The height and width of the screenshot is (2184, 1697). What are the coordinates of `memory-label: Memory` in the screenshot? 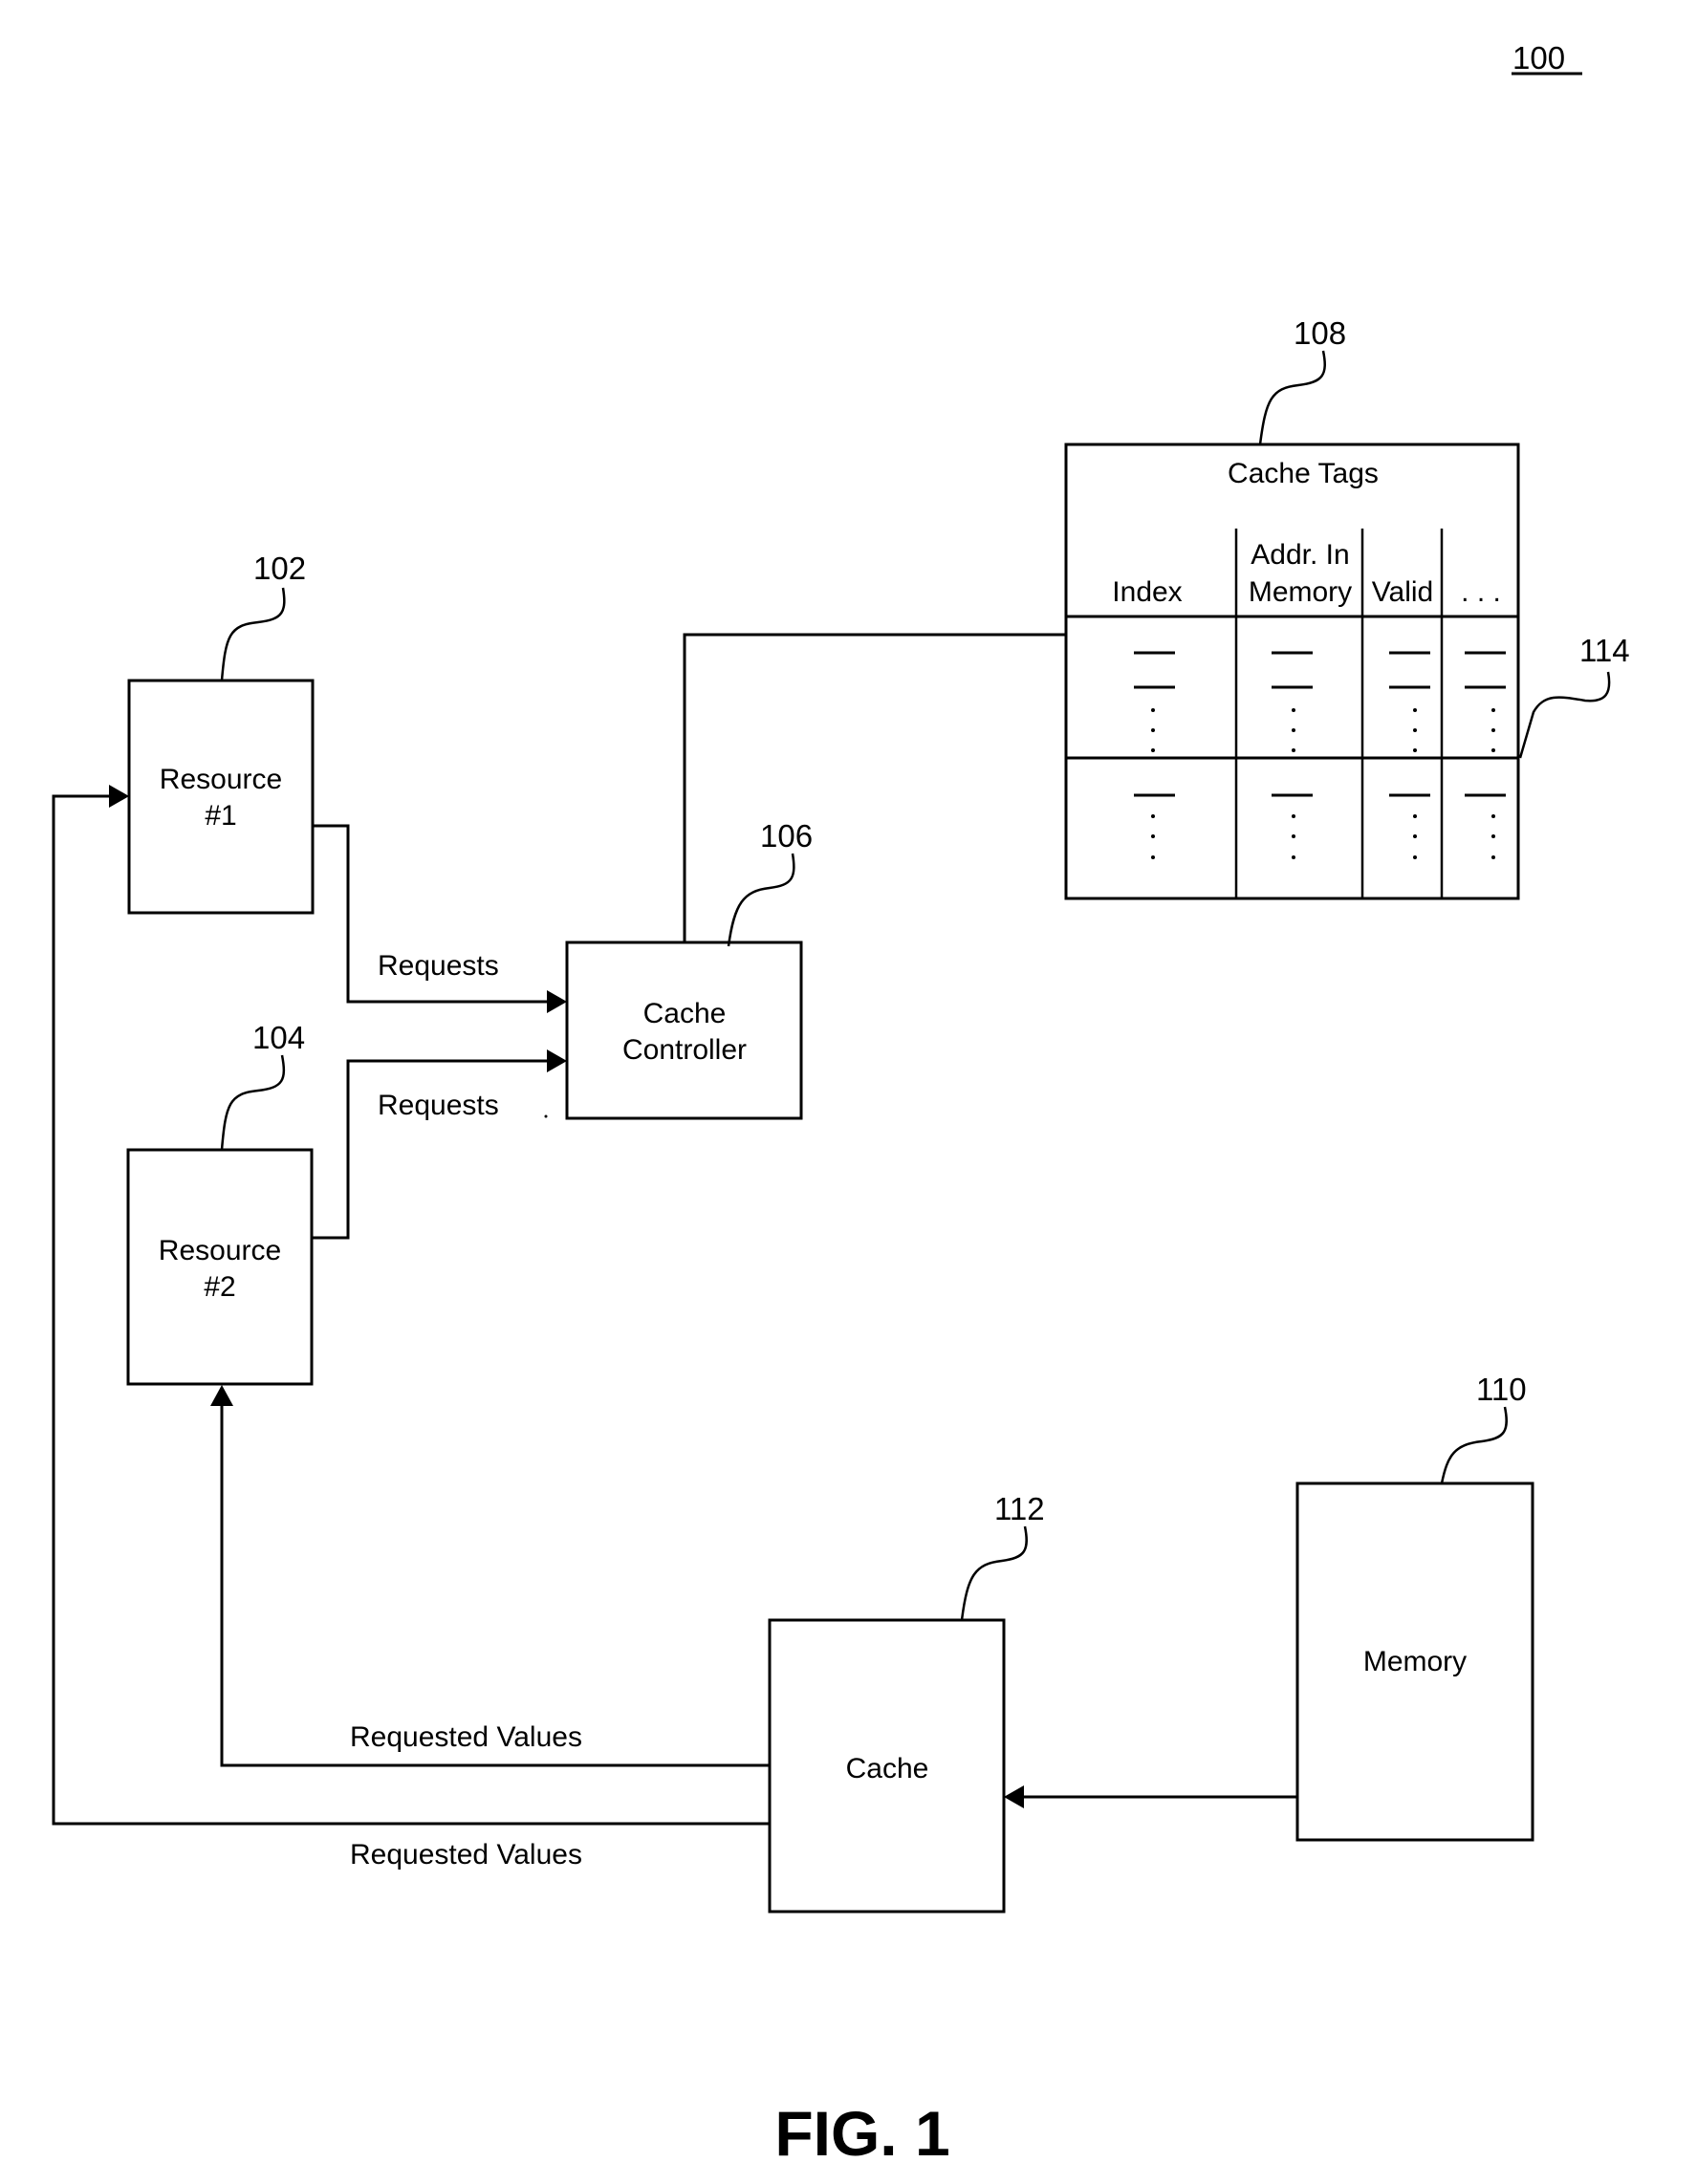 It's located at (1415, 1661).